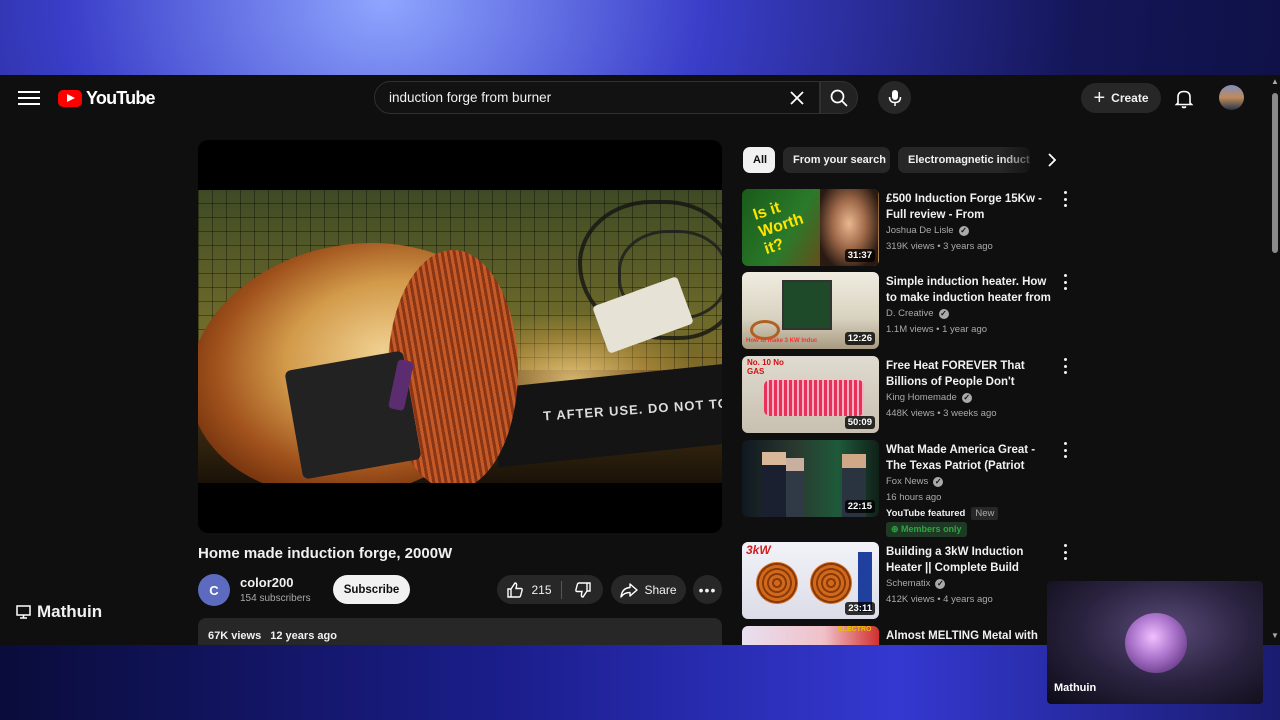  I want to click on bell-icon, so click(1184, 98).